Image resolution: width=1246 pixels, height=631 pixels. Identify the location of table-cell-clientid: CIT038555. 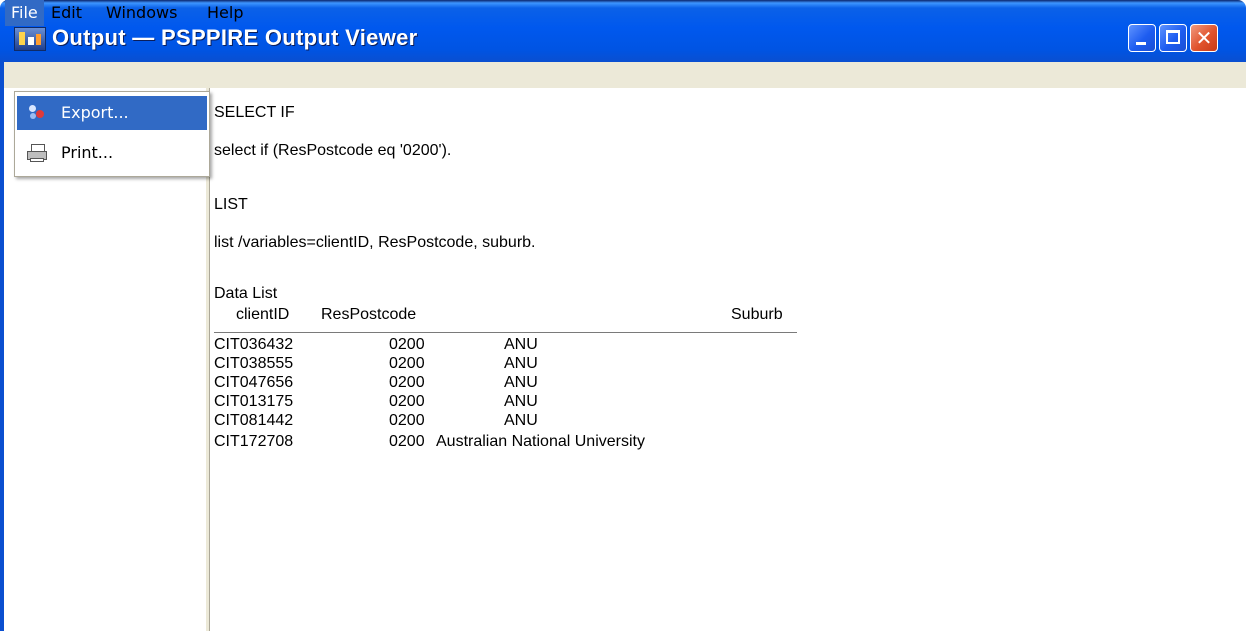
(254, 363).